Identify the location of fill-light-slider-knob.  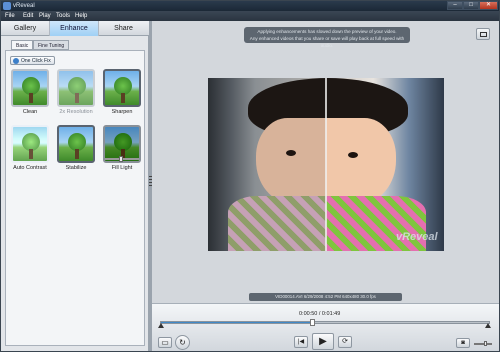
(121, 159).